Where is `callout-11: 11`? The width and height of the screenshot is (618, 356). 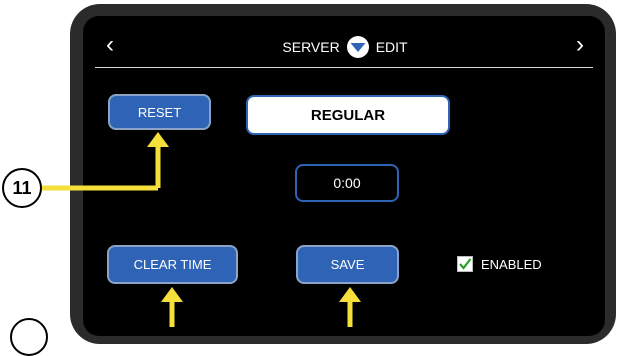
callout-11: 11 is located at coordinates (22, 188).